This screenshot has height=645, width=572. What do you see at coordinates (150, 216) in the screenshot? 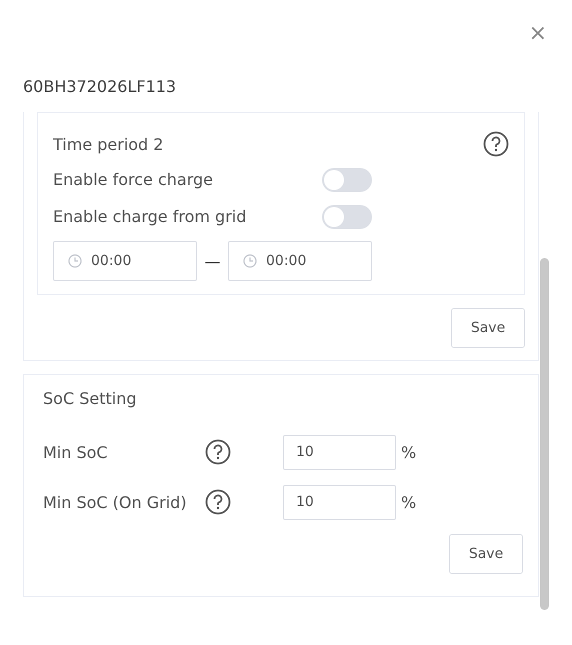
I see `switch-label: Enable charge from grid` at bounding box center [150, 216].